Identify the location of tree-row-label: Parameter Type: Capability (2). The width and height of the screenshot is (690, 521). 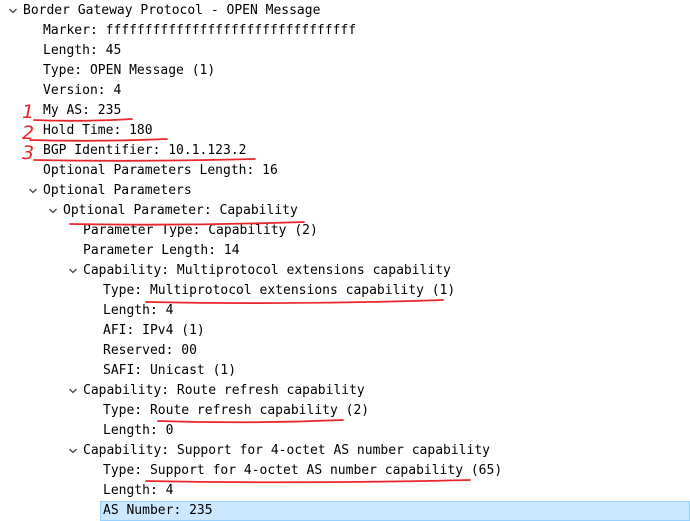
(200, 230).